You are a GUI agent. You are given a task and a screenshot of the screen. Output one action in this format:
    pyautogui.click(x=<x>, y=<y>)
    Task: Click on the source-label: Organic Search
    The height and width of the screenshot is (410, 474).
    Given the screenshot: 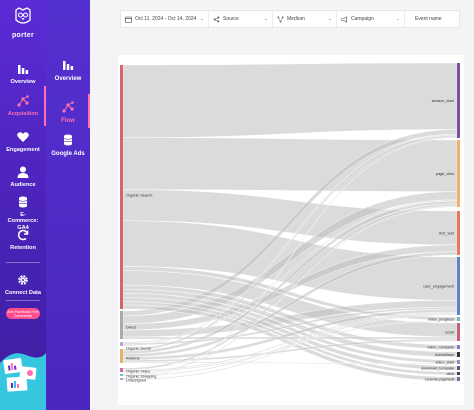 What is the action you would take?
    pyautogui.click(x=139, y=196)
    